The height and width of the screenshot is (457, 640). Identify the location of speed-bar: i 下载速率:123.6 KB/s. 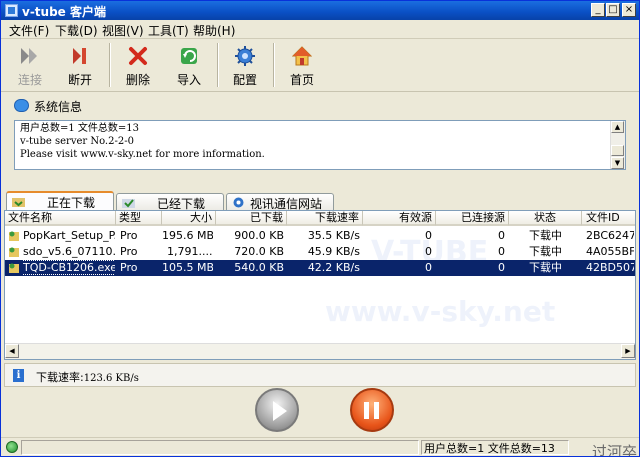
(320, 375).